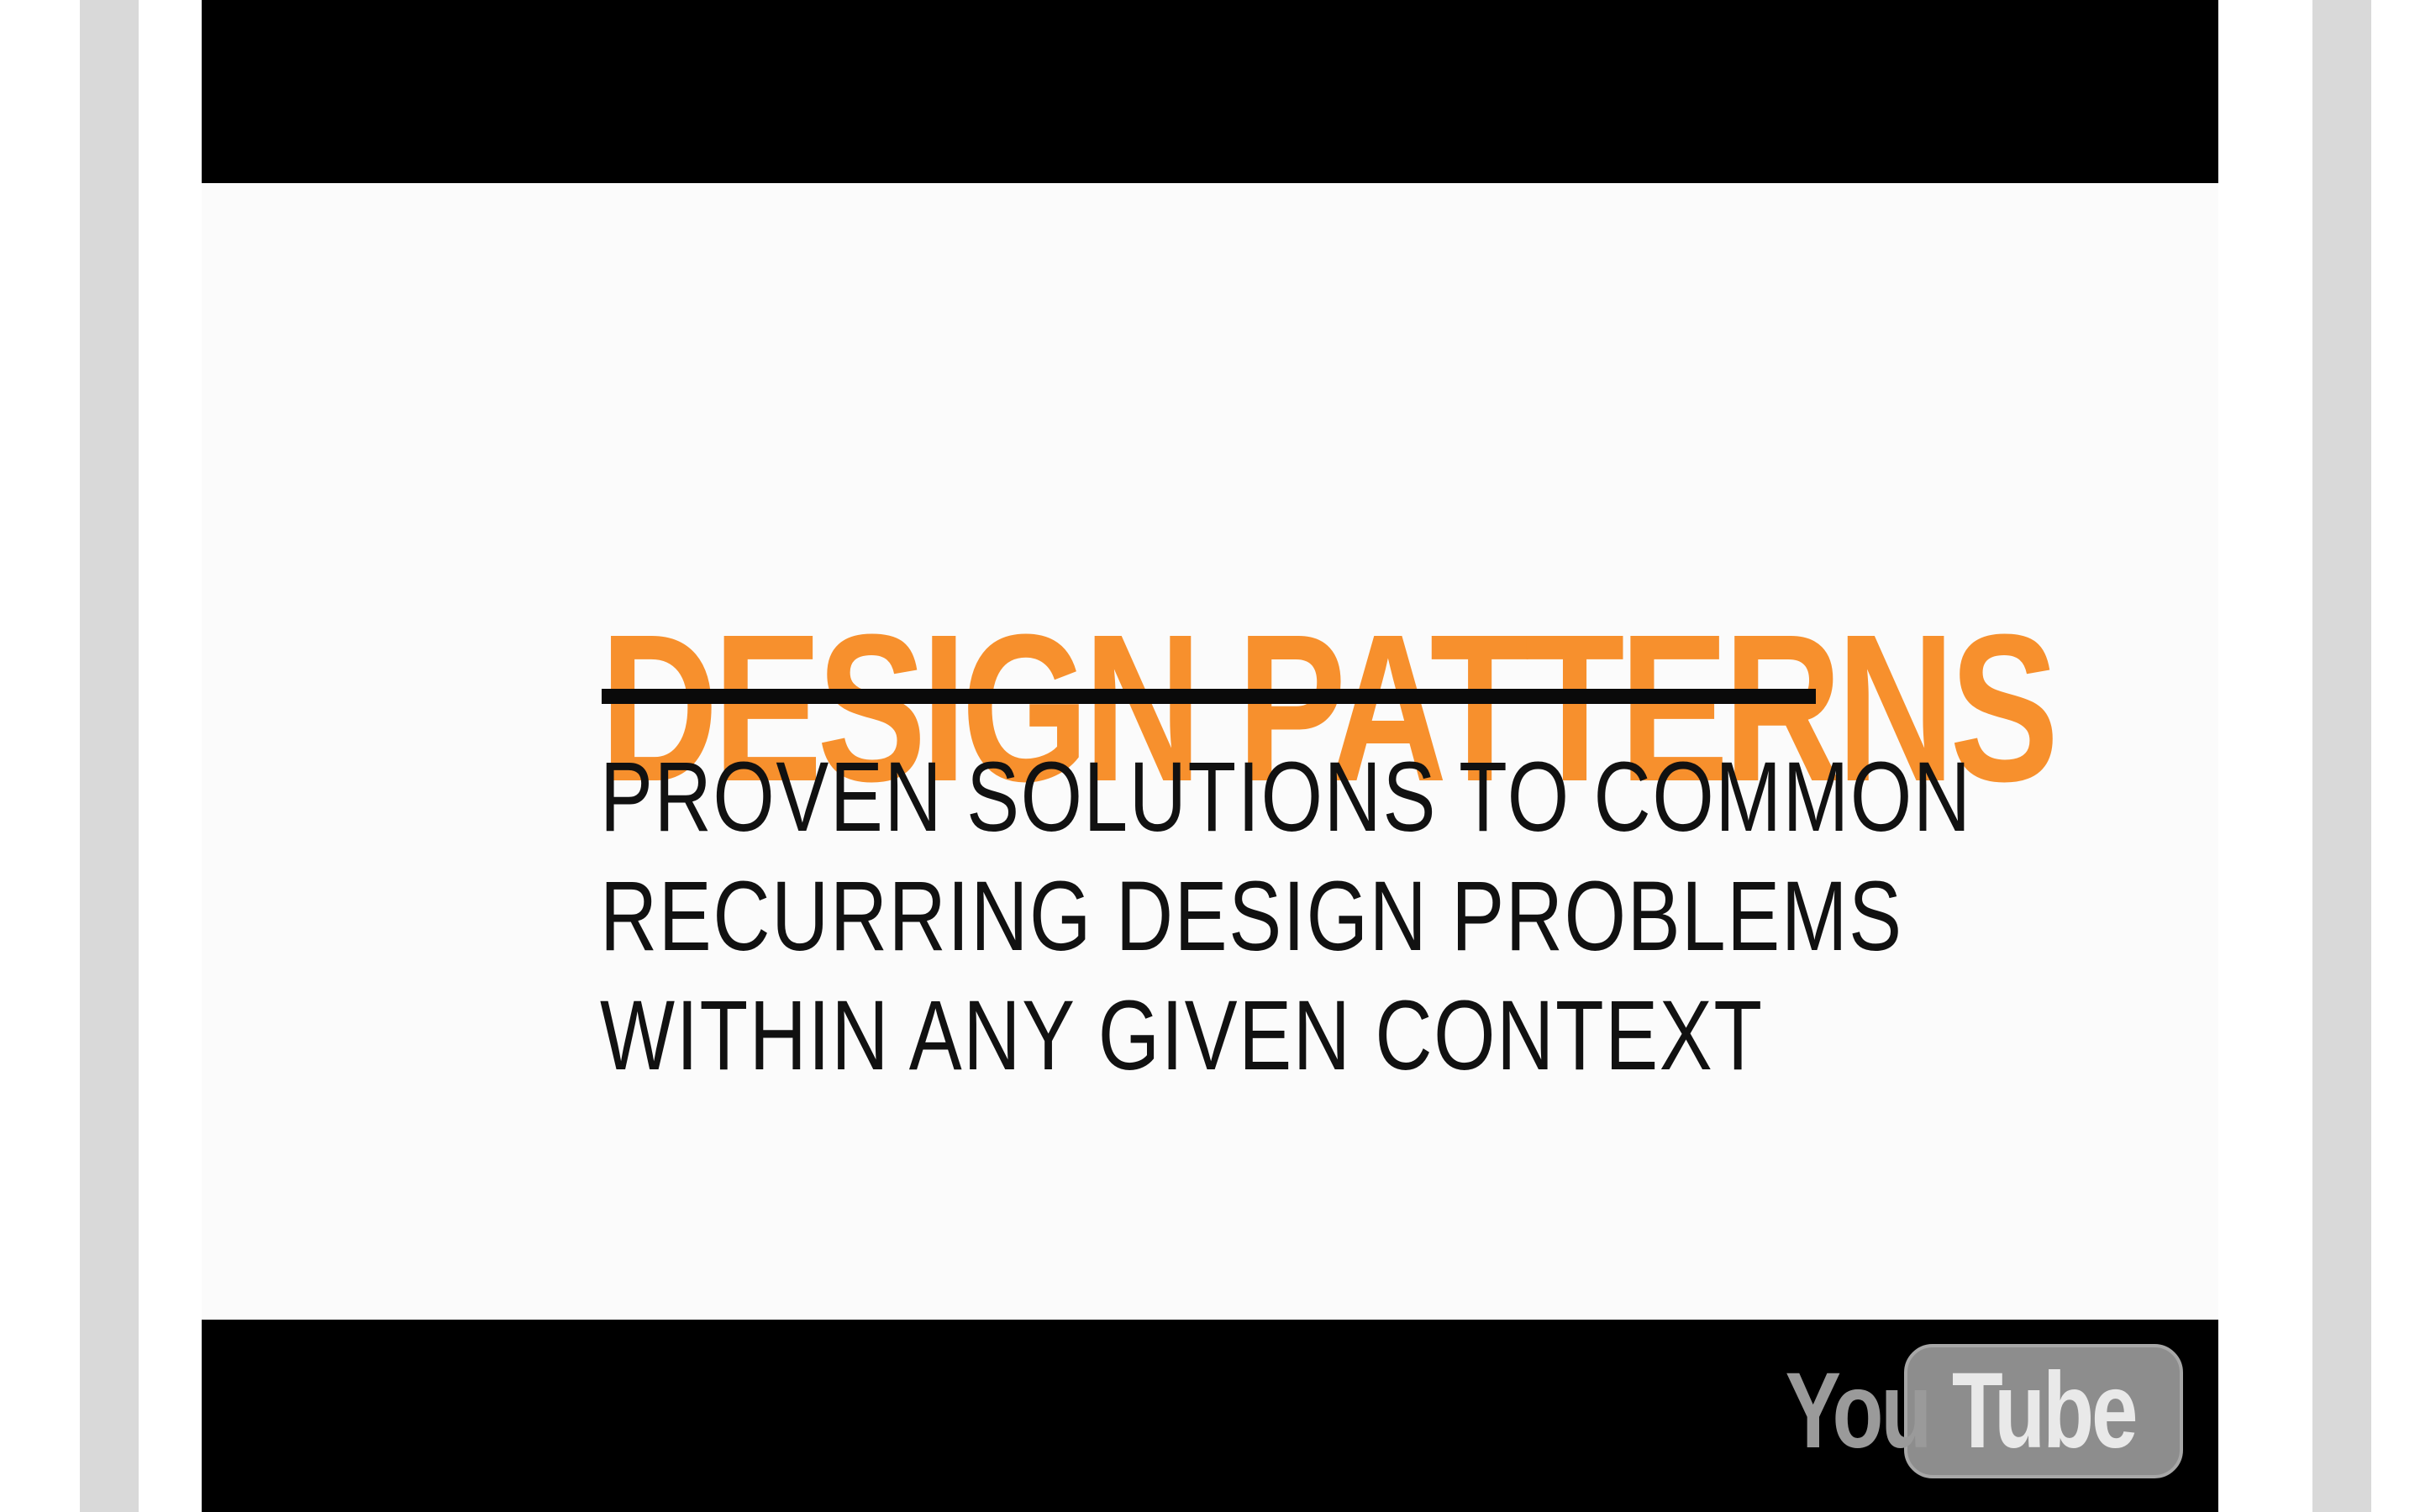 The width and height of the screenshot is (2420, 1512). What do you see at coordinates (1209, 696) in the screenshot?
I see `slide-divider` at bounding box center [1209, 696].